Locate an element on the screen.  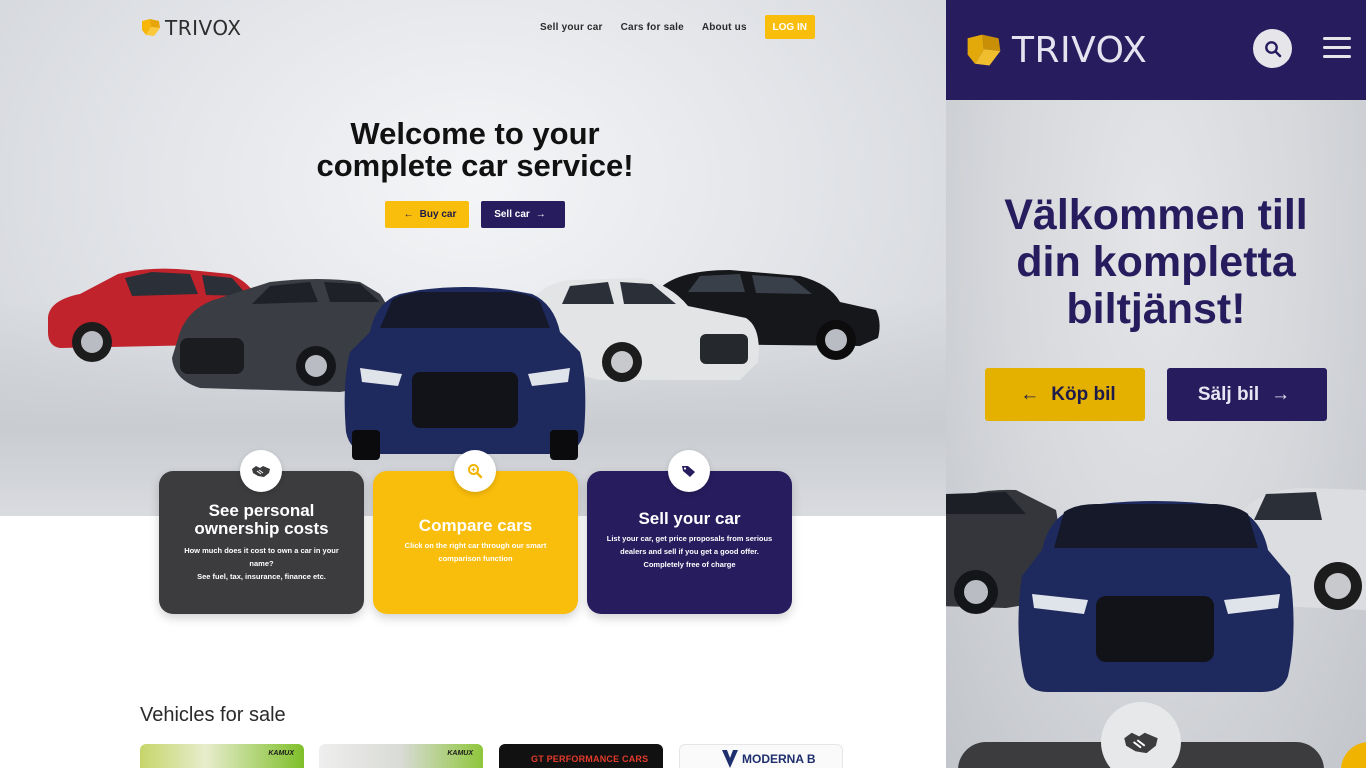
nav-sell-your-car: Sell your car is located at coordinates (571, 27).